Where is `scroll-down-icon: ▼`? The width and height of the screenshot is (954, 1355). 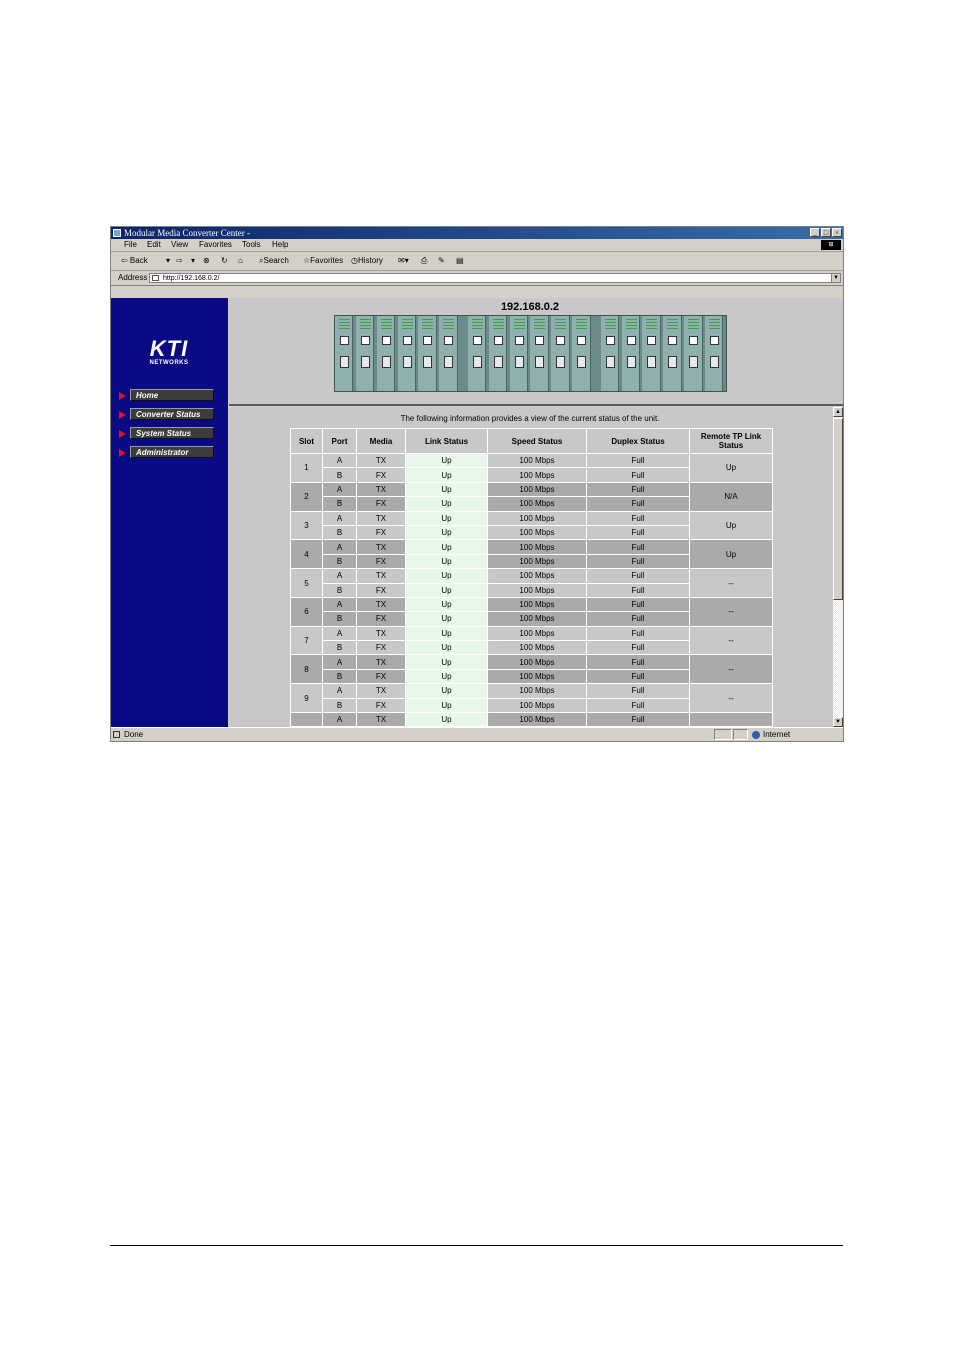
scroll-down-icon: ▼ is located at coordinates (838, 722).